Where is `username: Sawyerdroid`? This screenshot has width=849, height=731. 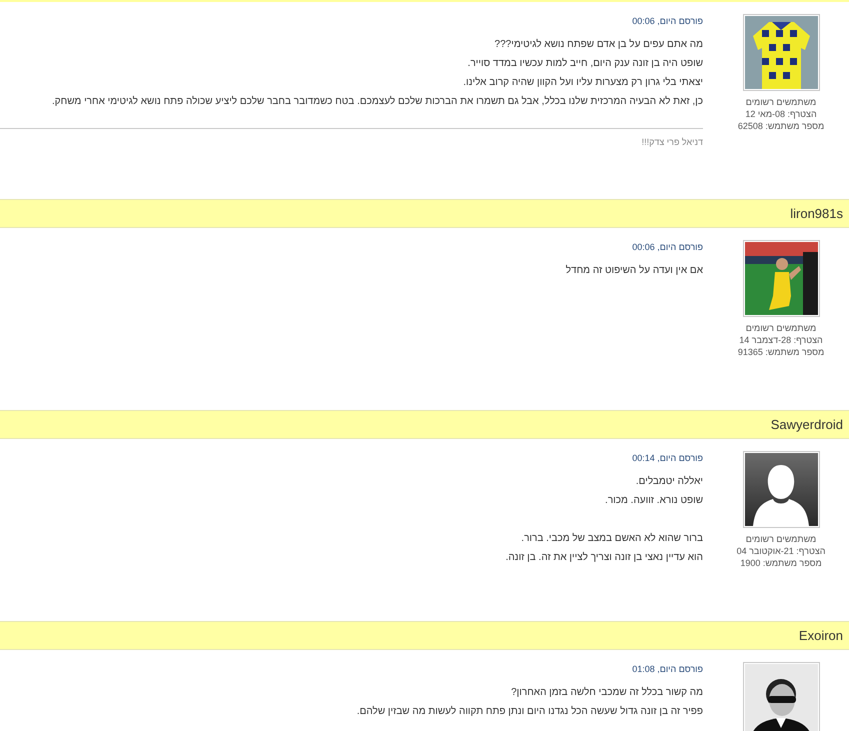
username: Sawyerdroid is located at coordinates (806, 424).